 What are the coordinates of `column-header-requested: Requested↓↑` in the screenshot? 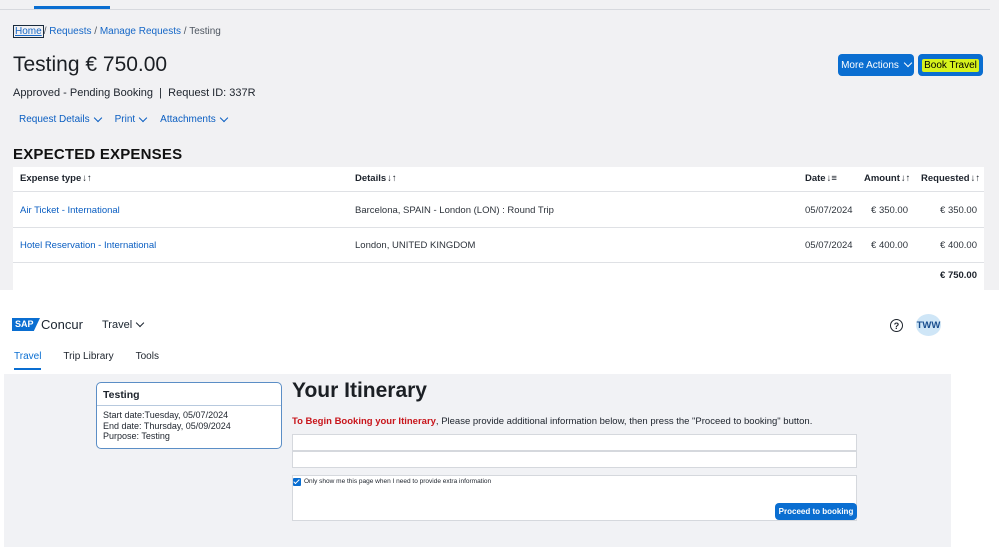 It's located at (950, 178).